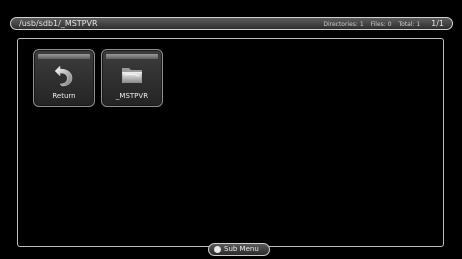 Image resolution: width=462 pixels, height=259 pixels. I want to click on page-indicator: 1/1, so click(437, 23).